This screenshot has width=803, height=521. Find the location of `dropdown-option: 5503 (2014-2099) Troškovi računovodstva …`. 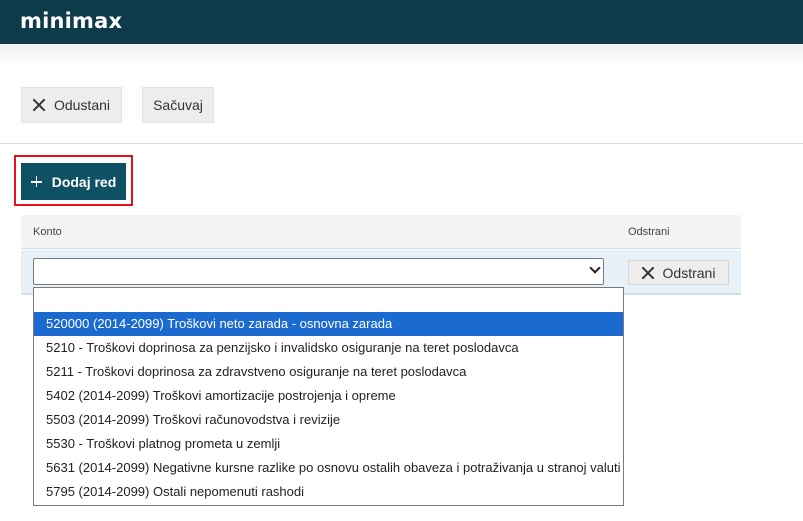

dropdown-option: 5503 (2014-2099) Troškovi računovodstva … is located at coordinates (328, 420).